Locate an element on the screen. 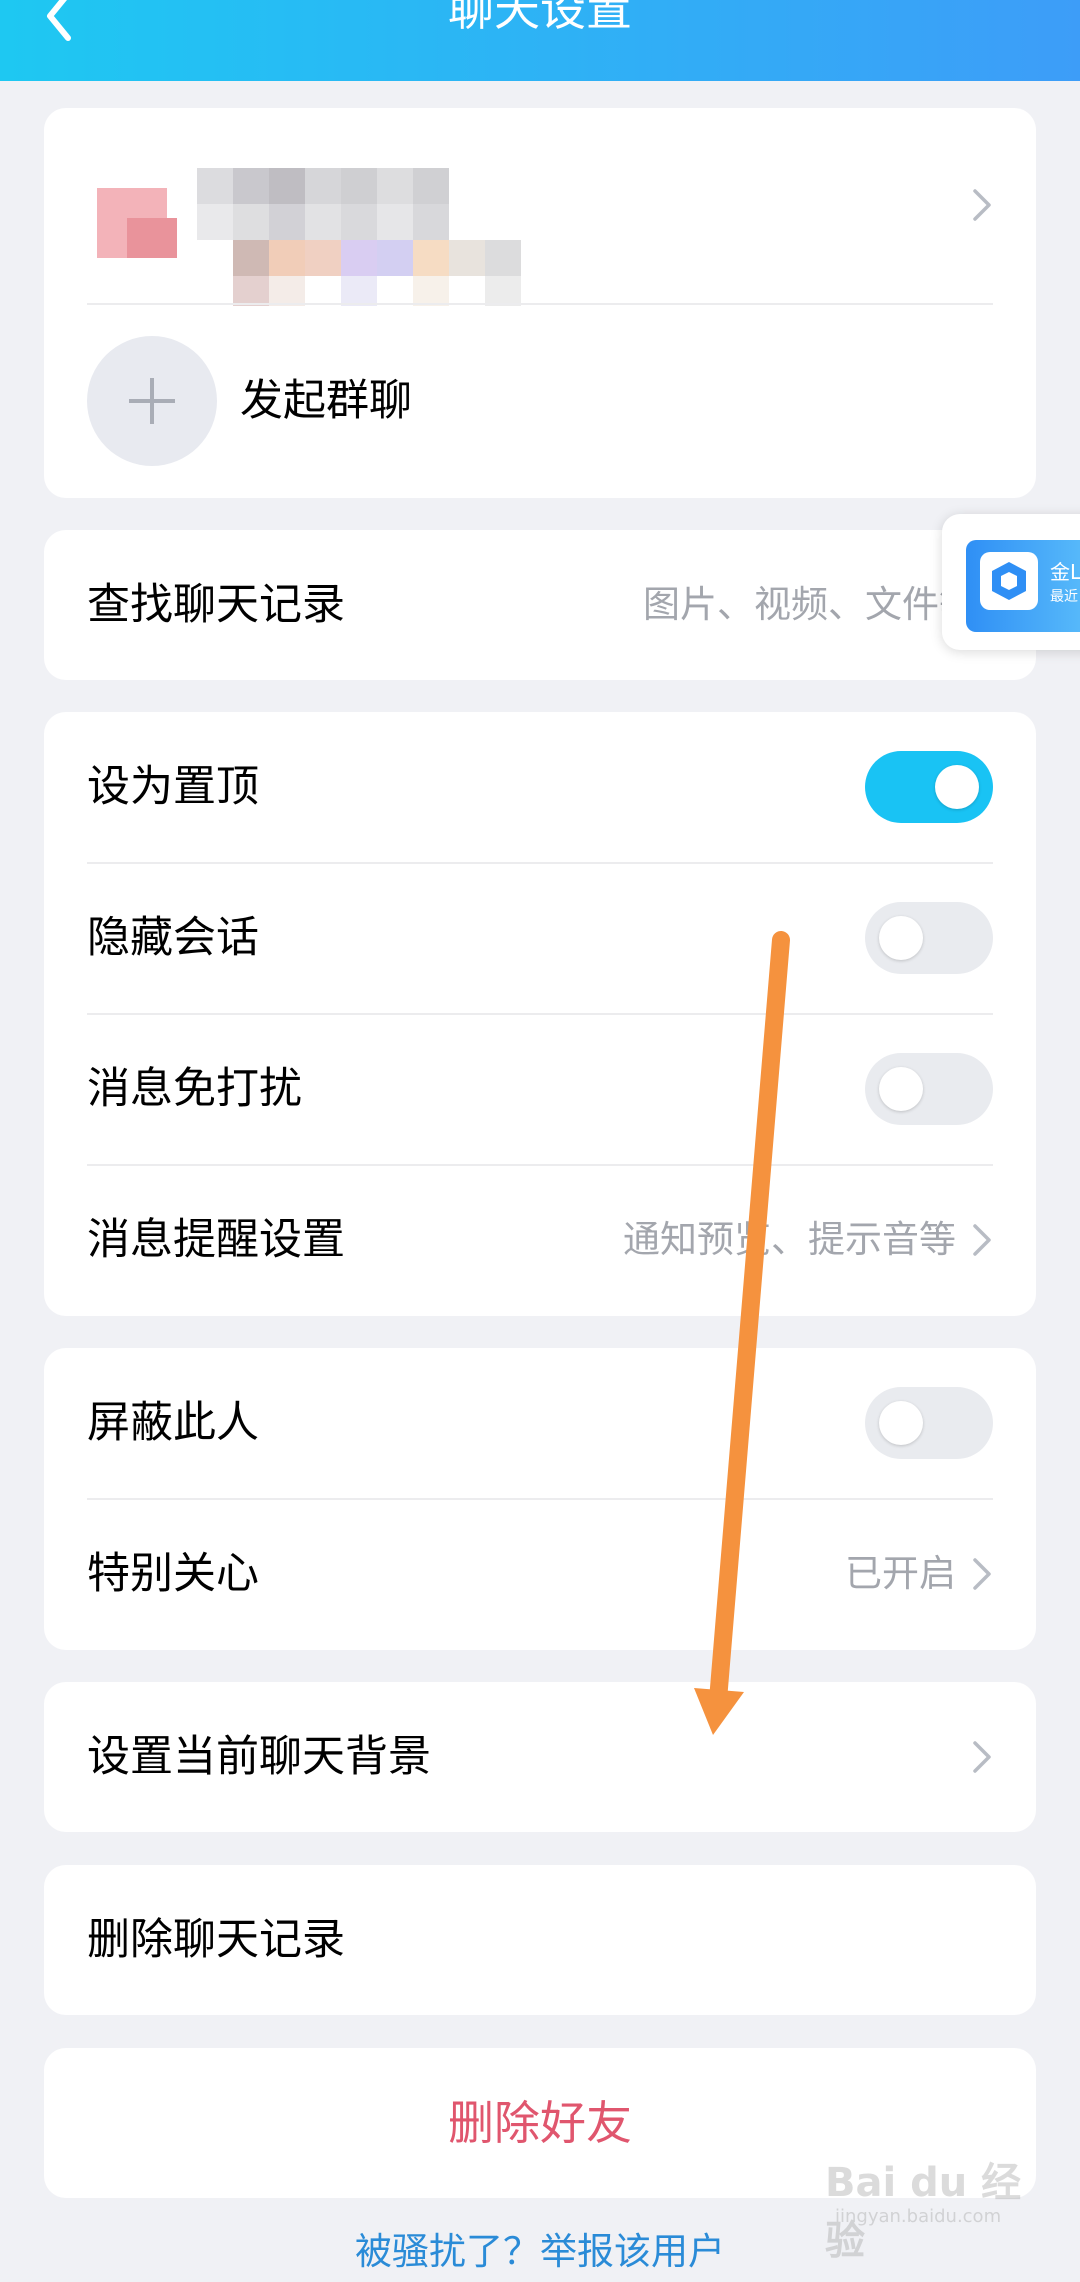  search-history-card: 查找聊天记录 图片、视频、文件等 is located at coordinates (540, 605).